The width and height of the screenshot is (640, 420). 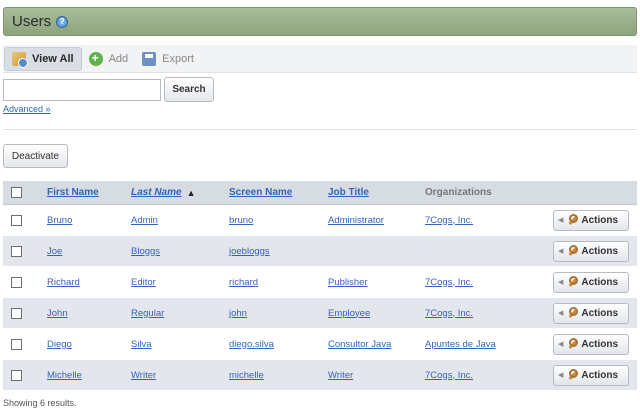 I want to click on column-header-screen-name: Screen Name, so click(x=260, y=192).